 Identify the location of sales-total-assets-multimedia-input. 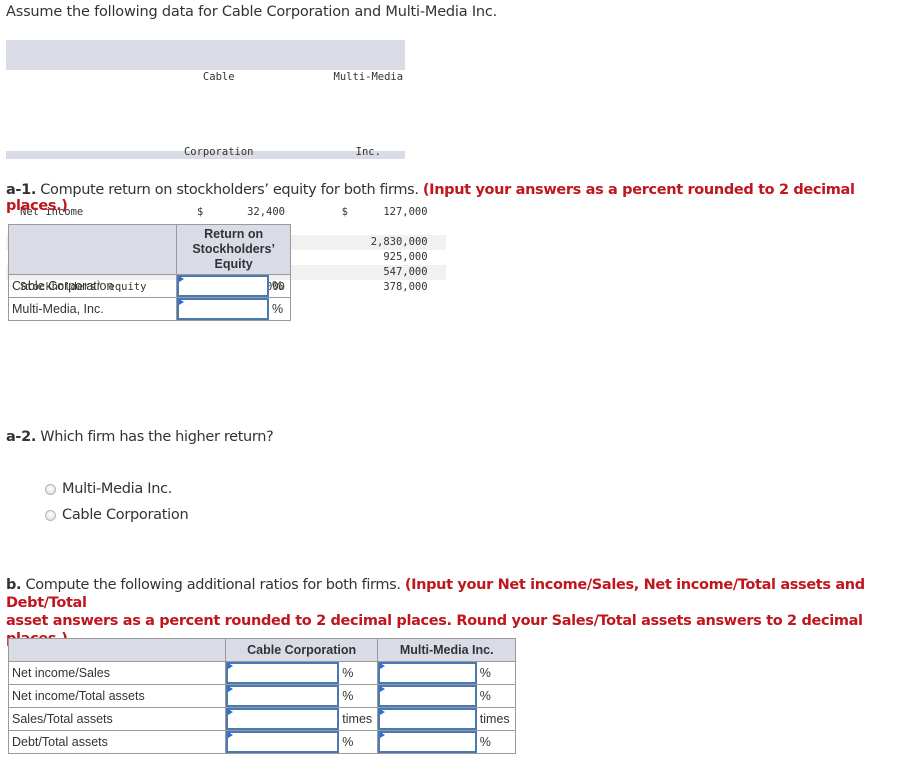
(427, 719).